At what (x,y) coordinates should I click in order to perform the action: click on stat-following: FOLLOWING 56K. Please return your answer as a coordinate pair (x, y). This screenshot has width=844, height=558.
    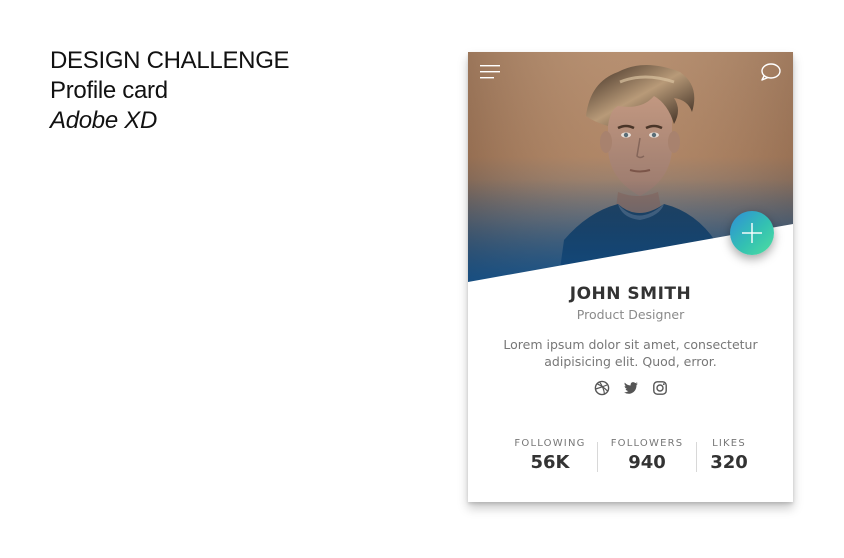
    Looking at the image, I should click on (550, 455).